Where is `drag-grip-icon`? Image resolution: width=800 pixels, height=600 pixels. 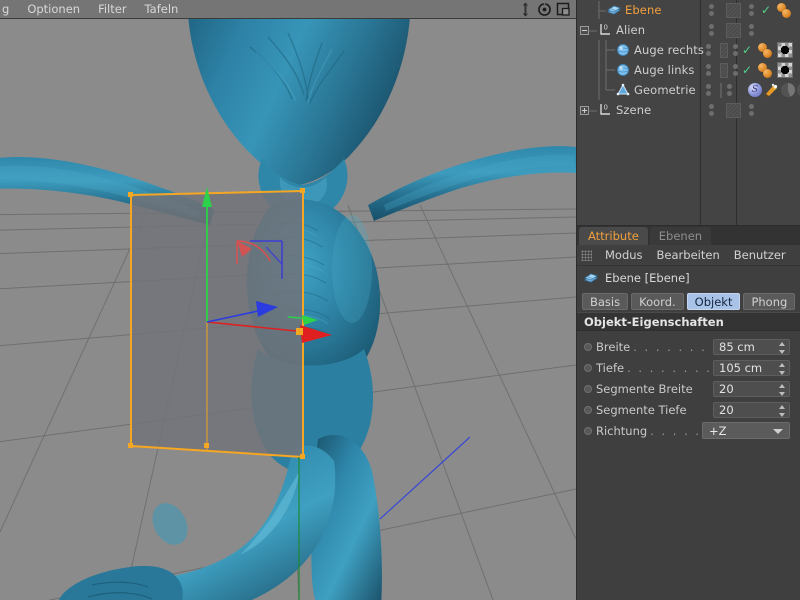 drag-grip-icon is located at coordinates (586, 255).